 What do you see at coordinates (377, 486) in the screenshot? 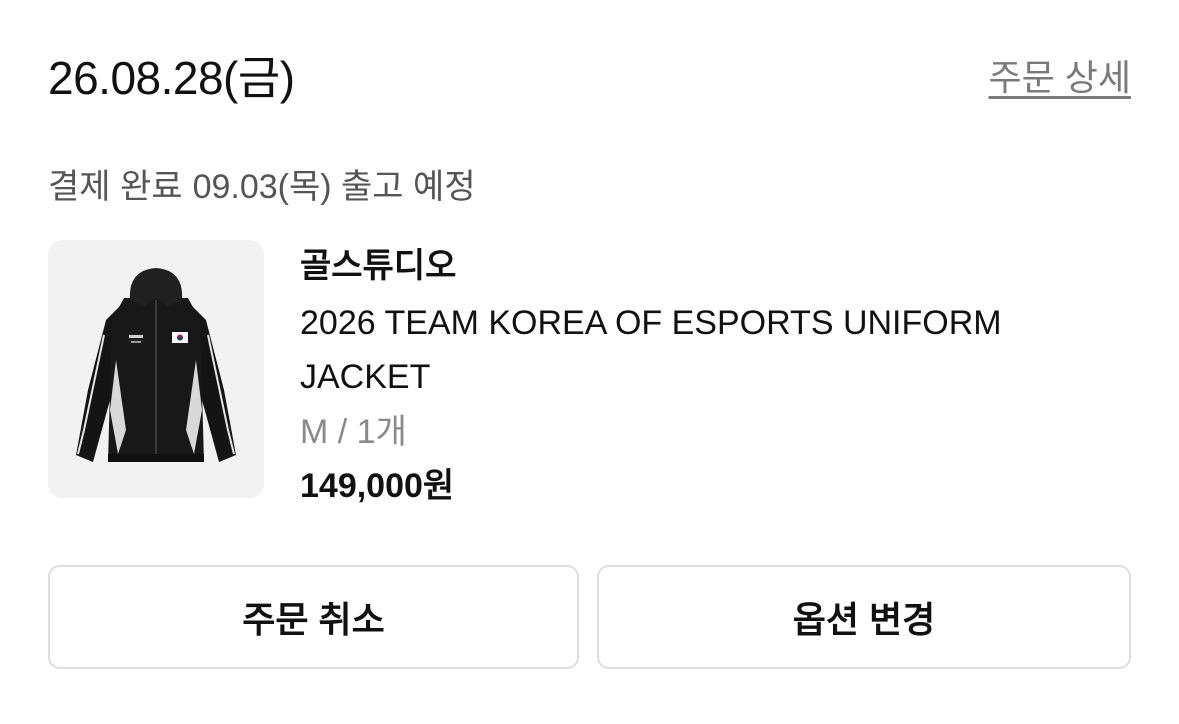
I see `product-price: 149,000원` at bounding box center [377, 486].